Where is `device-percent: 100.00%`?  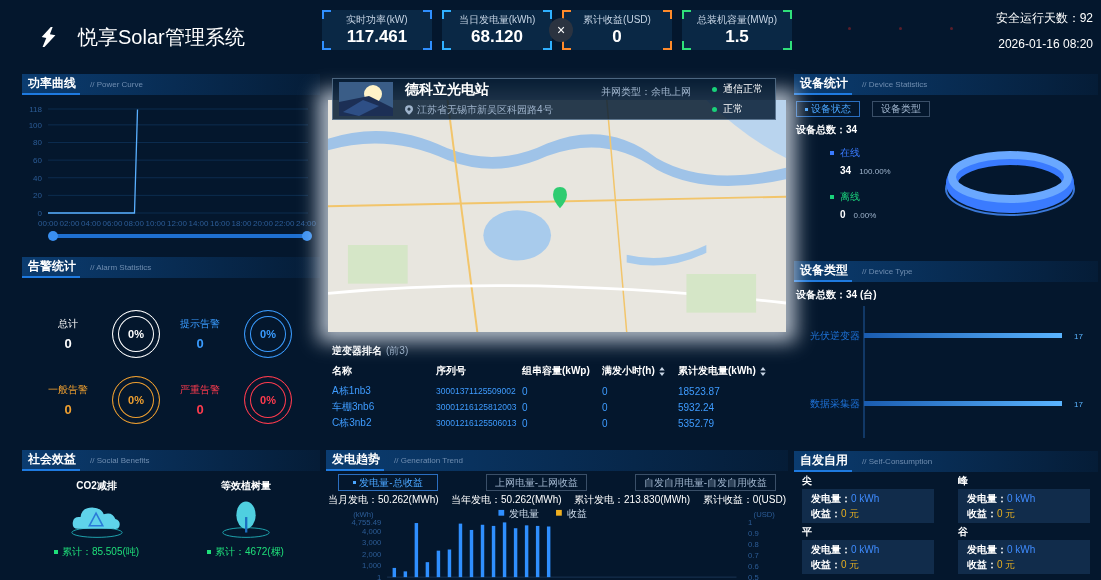
device-percent: 100.00% is located at coordinates (875, 171).